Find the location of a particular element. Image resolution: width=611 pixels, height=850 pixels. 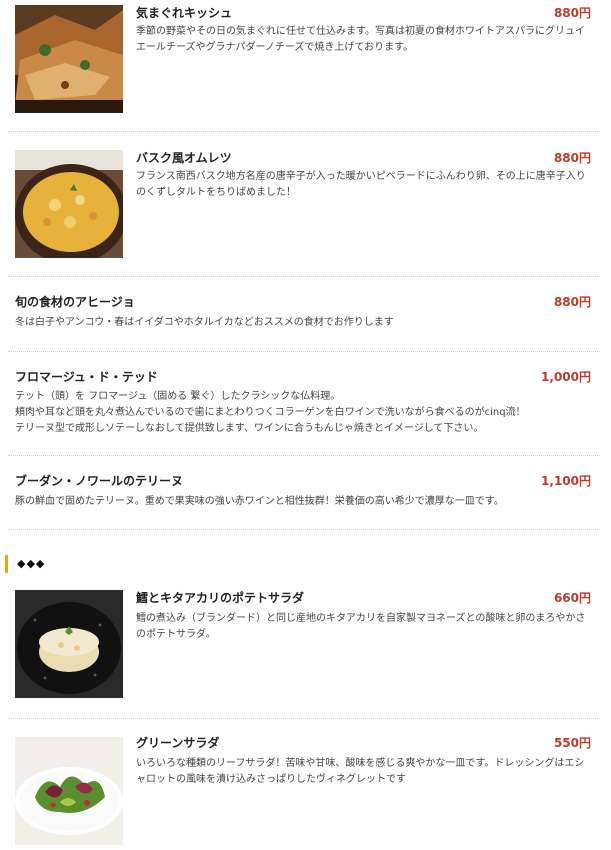

item-price: 550円 is located at coordinates (572, 743).